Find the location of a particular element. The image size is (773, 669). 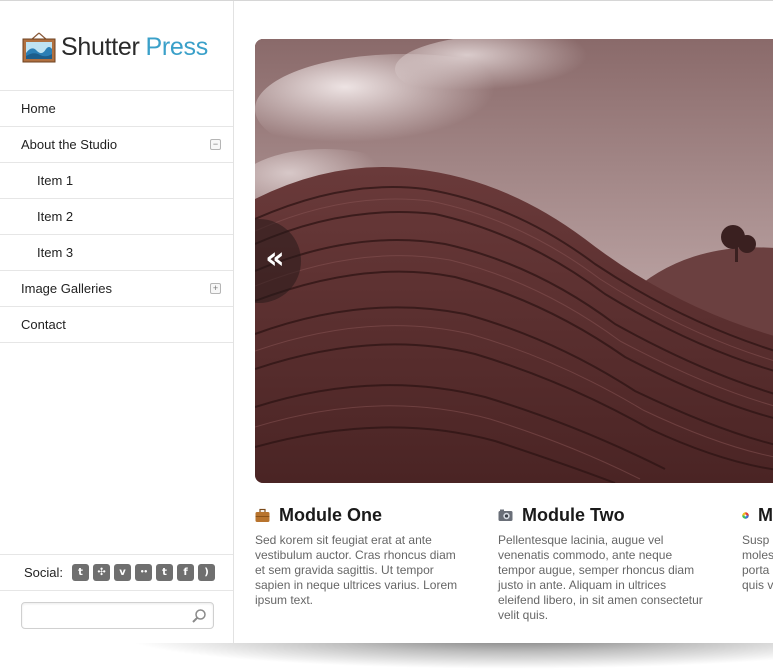

module-title-text: Module Two is located at coordinates (573, 514).